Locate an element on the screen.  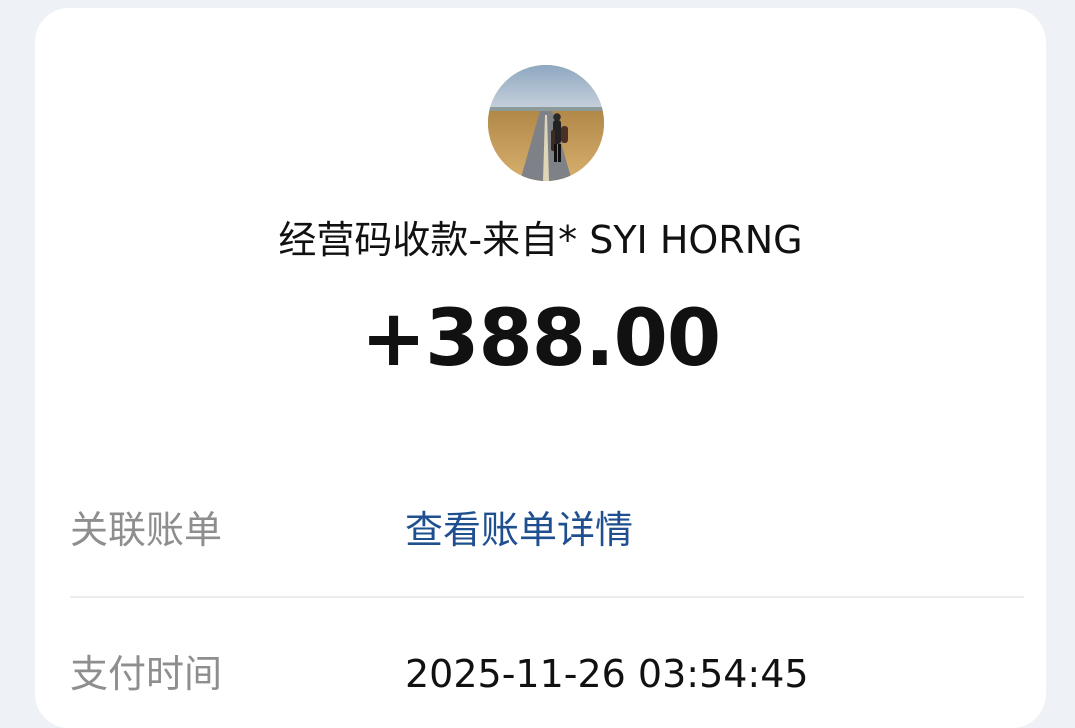
avatar-image is located at coordinates (546, 123).